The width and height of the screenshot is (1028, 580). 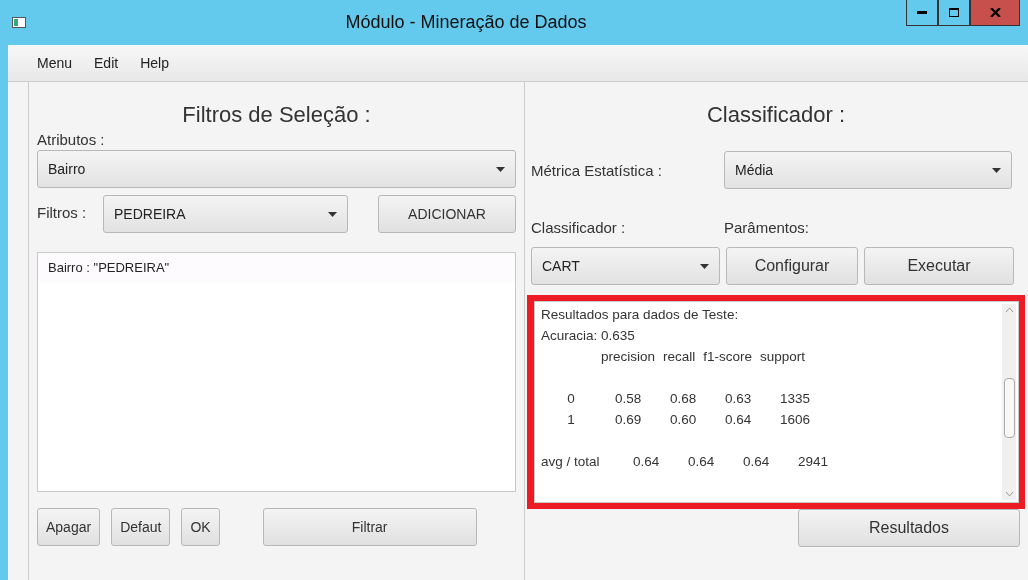 What do you see at coordinates (276, 267) in the screenshot?
I see `list-item: Bairro : "PEDREIRA"` at bounding box center [276, 267].